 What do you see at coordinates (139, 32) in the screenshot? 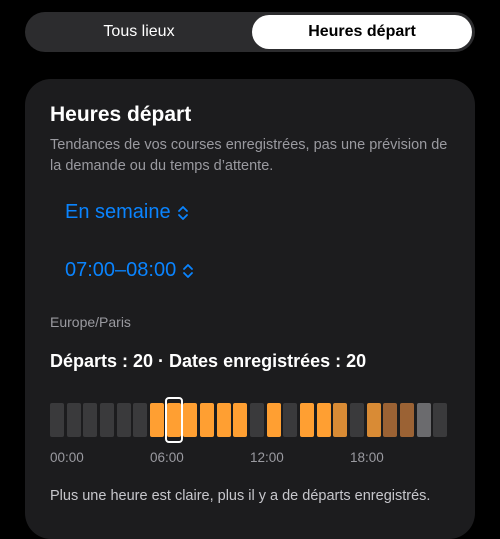
I see `tab-tous-lieux: Tous lieux` at bounding box center [139, 32].